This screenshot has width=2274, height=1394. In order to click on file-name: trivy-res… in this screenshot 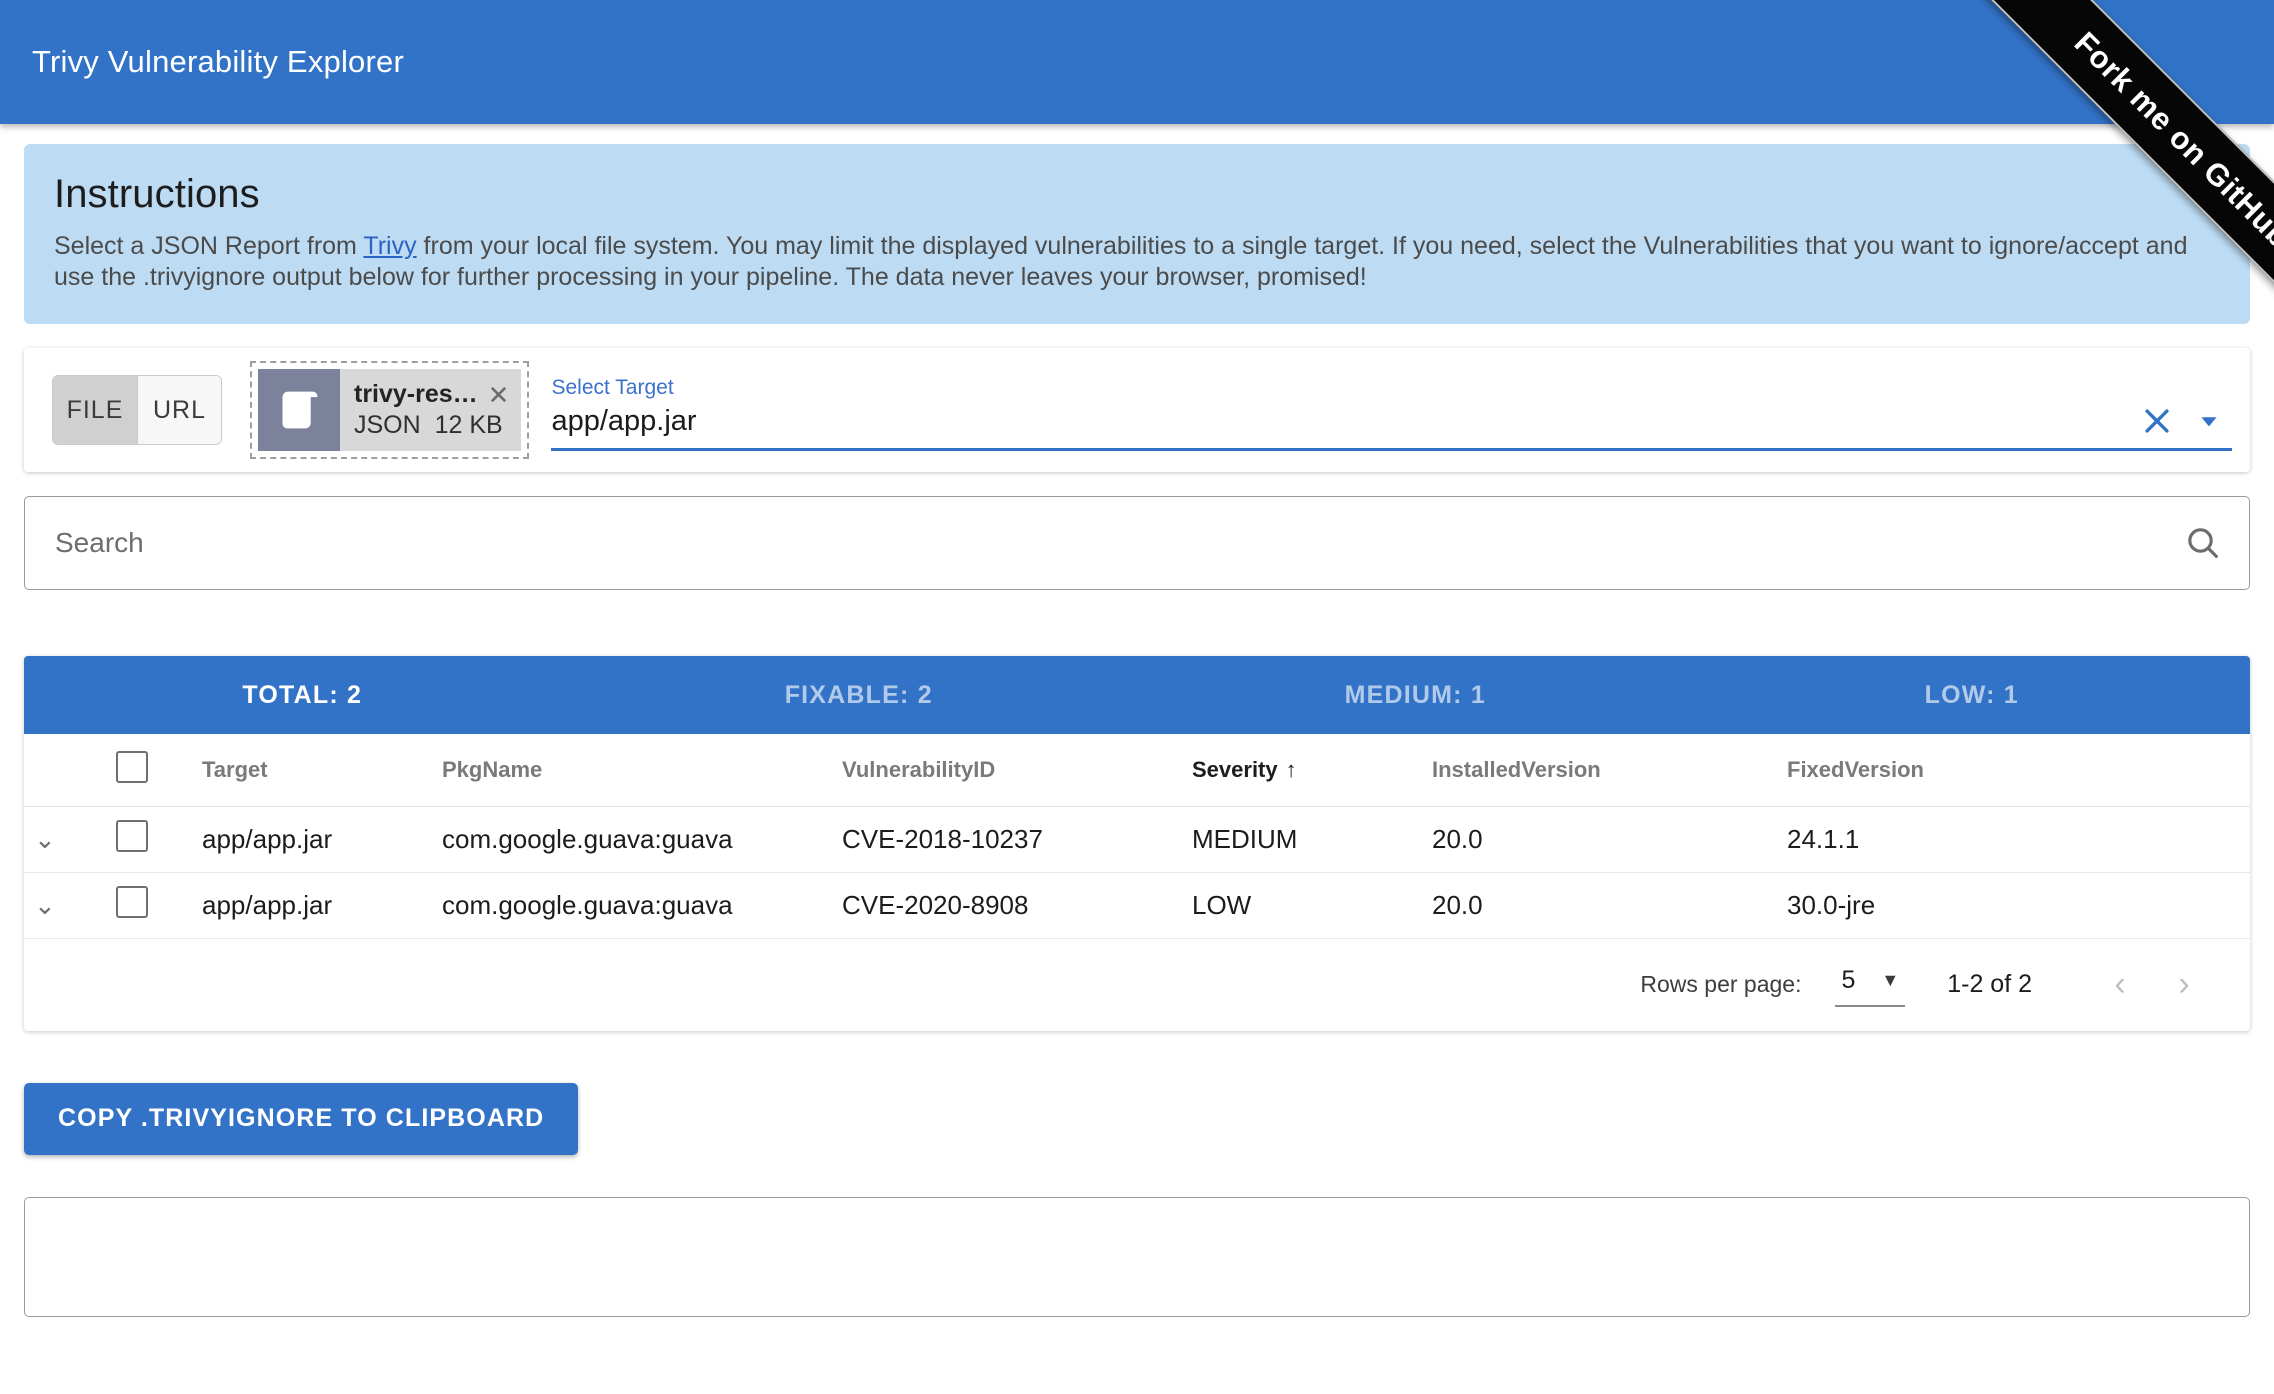, I will do `click(416, 394)`.